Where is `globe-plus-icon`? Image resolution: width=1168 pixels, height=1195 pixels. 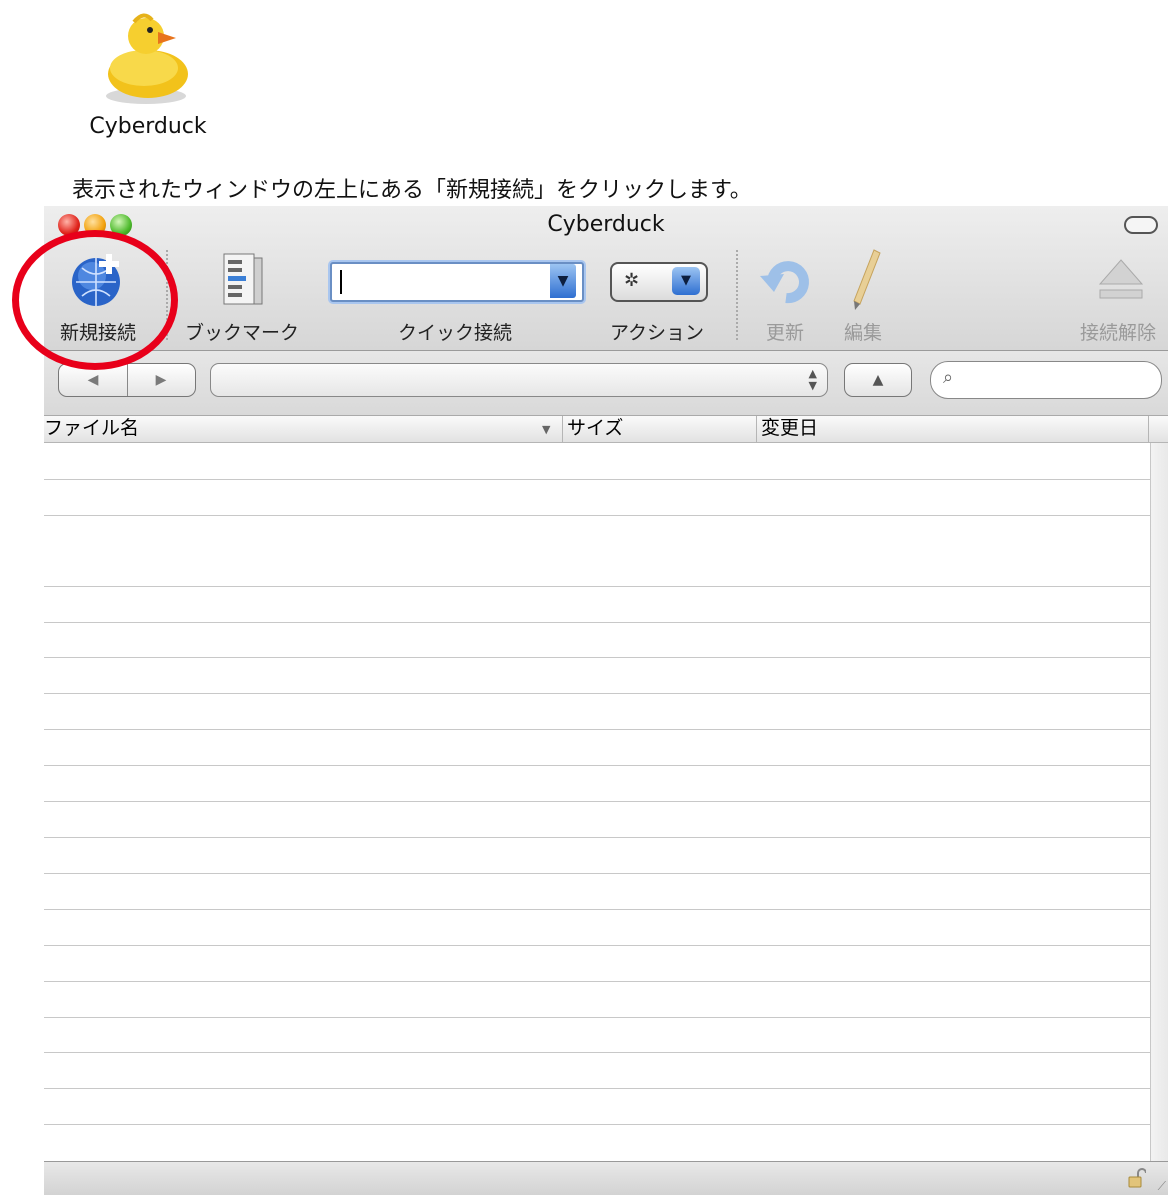
globe-plus-icon is located at coordinates (96, 280).